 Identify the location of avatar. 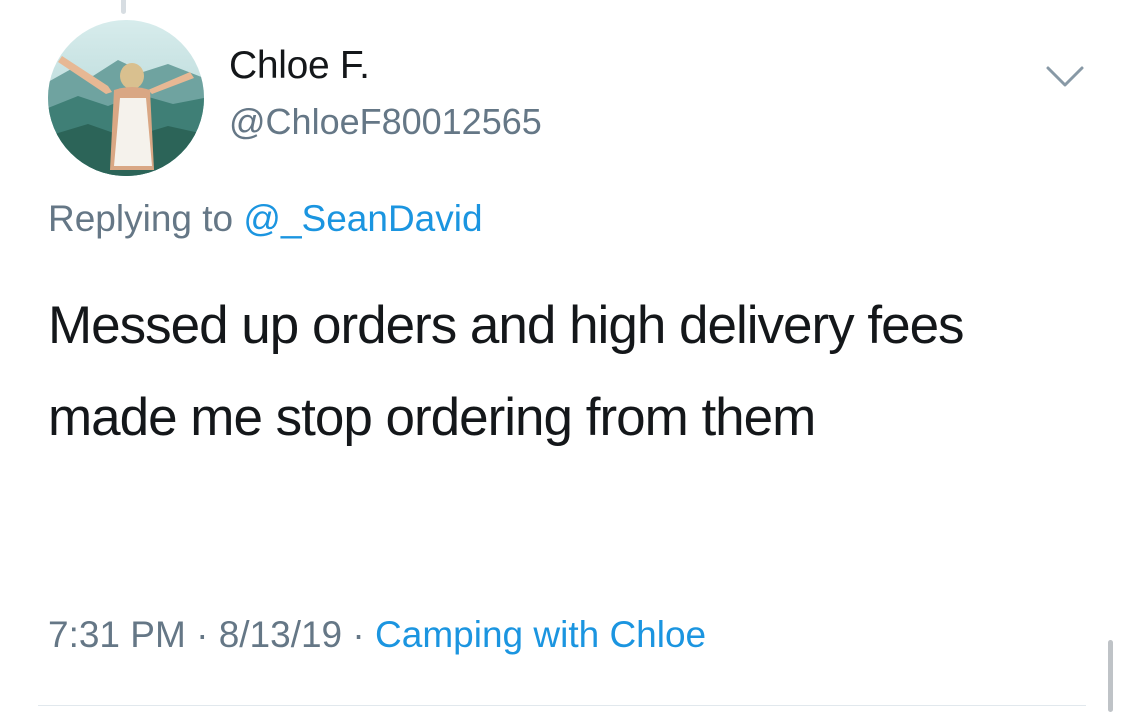
(126, 98).